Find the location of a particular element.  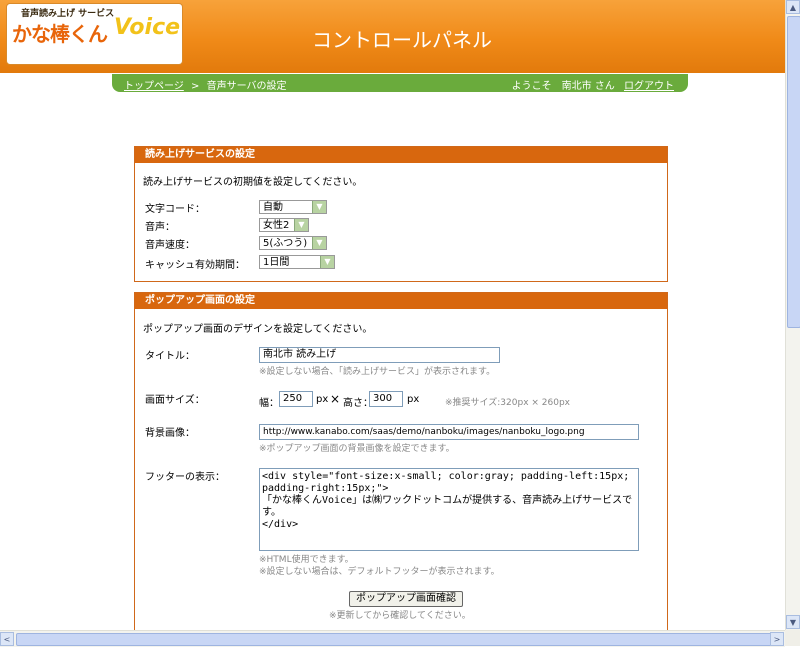

footer-label: フッターの表示： is located at coordinates (185, 477).